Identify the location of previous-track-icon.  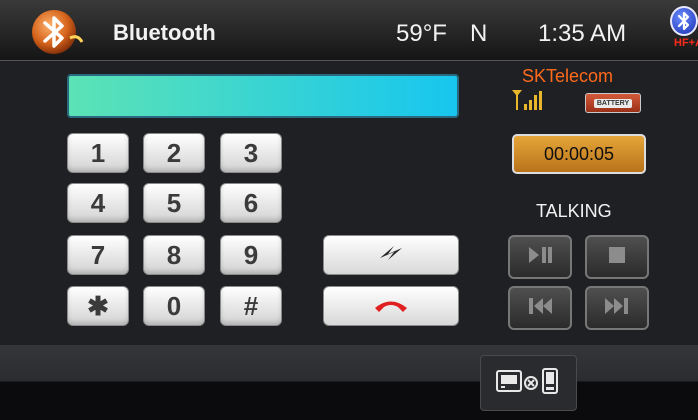
(540, 308).